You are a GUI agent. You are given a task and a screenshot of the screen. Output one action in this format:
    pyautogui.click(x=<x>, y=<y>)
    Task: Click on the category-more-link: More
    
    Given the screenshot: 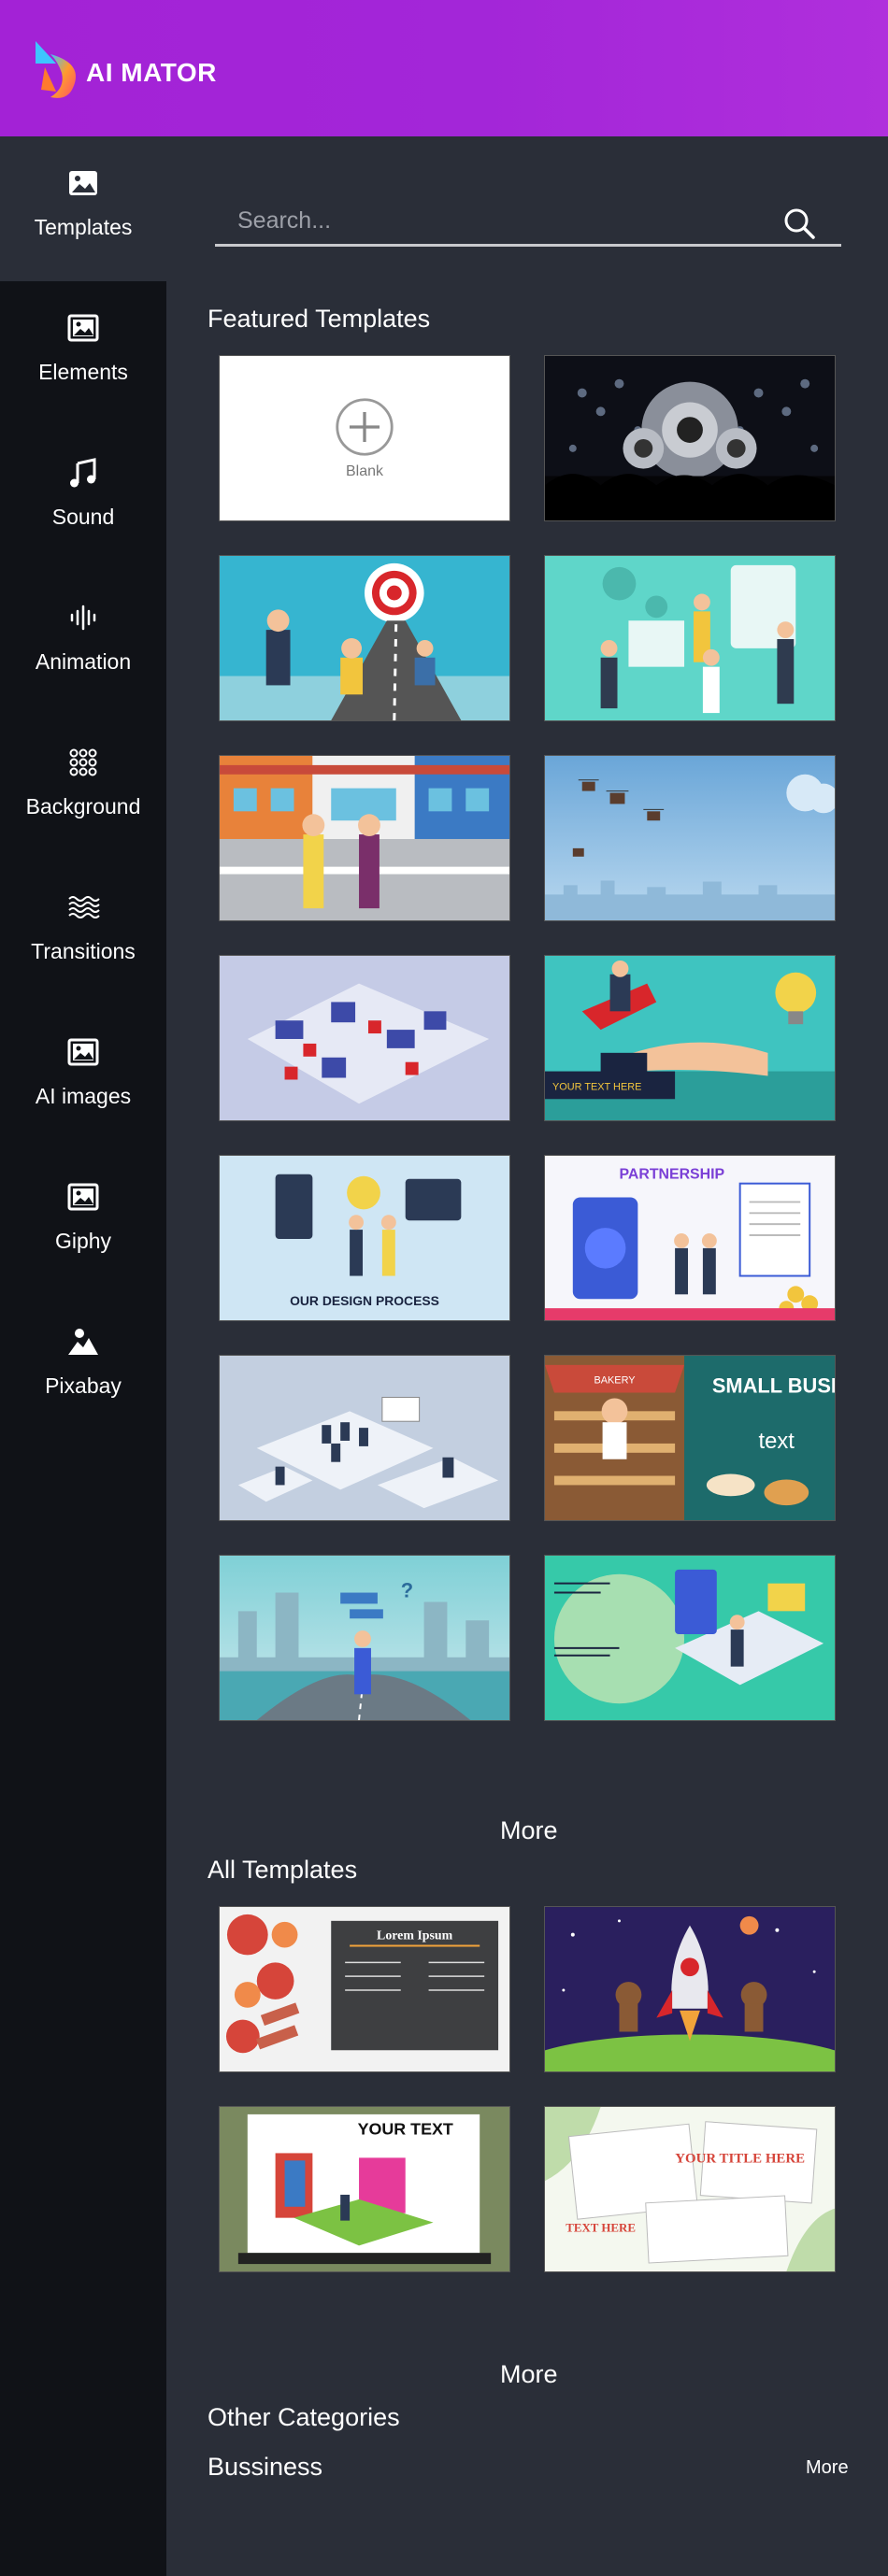 What is the action you would take?
    pyautogui.click(x=828, y=2468)
    